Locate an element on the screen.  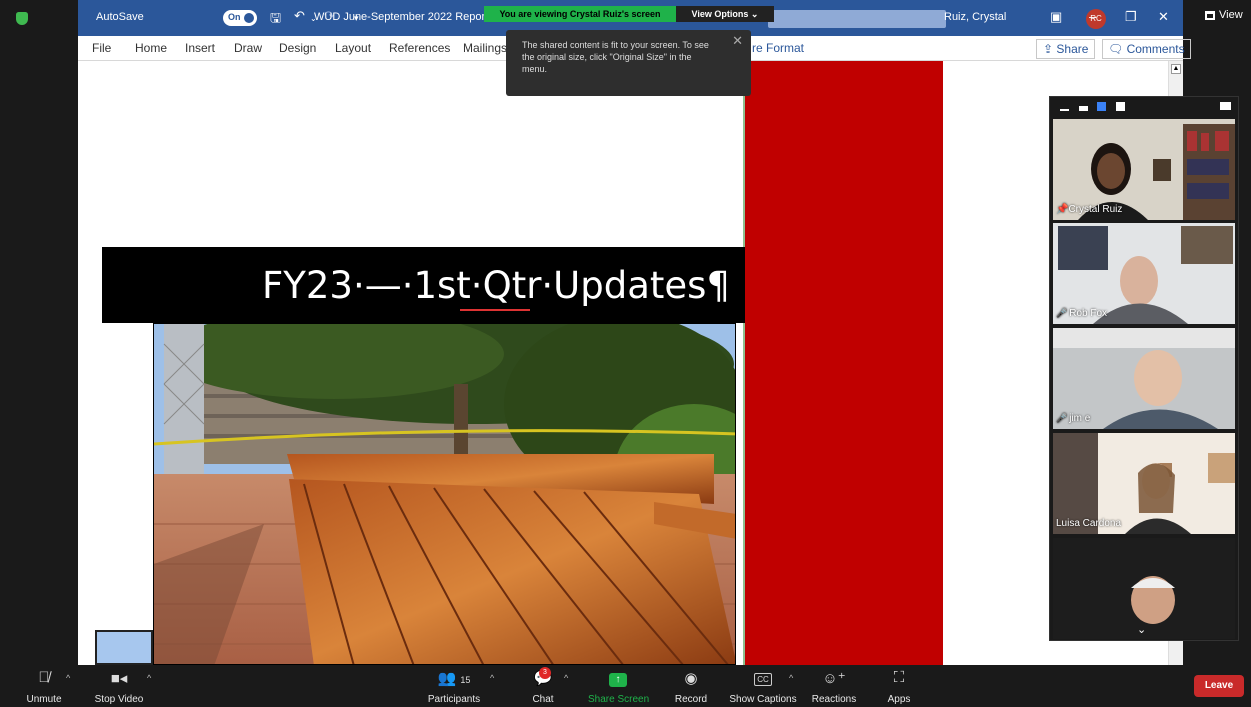
share-screen-button: ↑ Share Screen is located at coordinates (619, 685).